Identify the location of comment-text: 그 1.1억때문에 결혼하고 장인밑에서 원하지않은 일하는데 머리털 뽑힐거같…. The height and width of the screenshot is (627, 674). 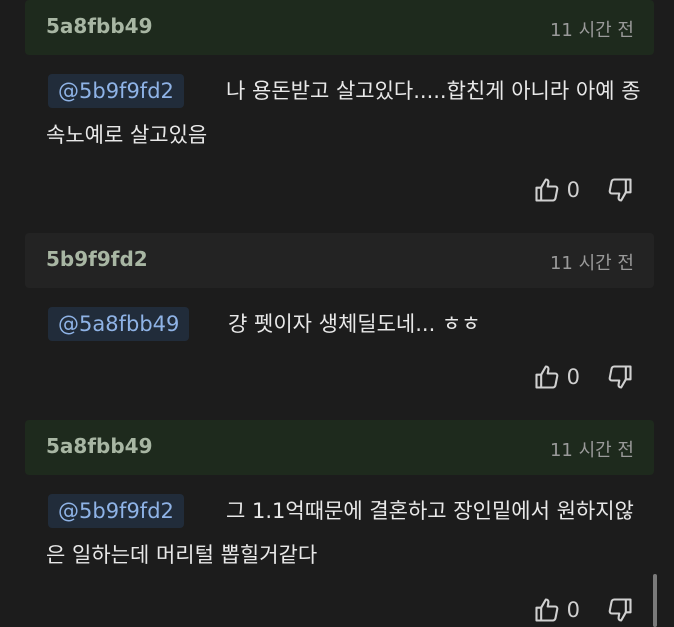
(340, 533).